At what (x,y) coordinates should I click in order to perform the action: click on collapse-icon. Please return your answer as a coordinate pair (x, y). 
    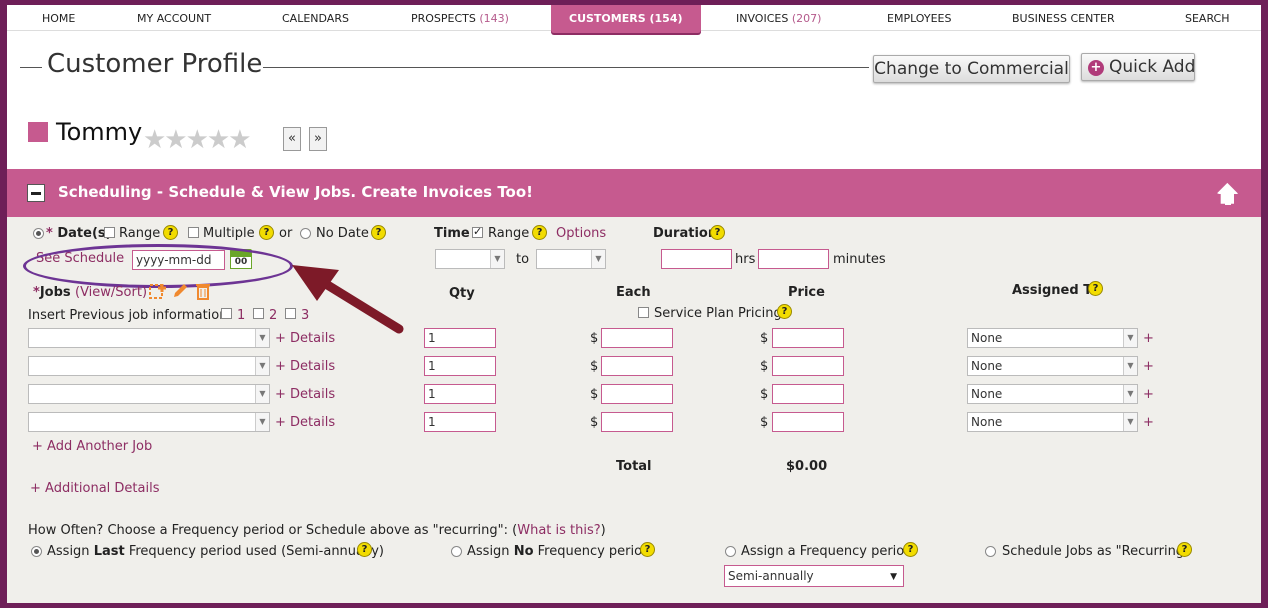
    Looking at the image, I should click on (36, 193).